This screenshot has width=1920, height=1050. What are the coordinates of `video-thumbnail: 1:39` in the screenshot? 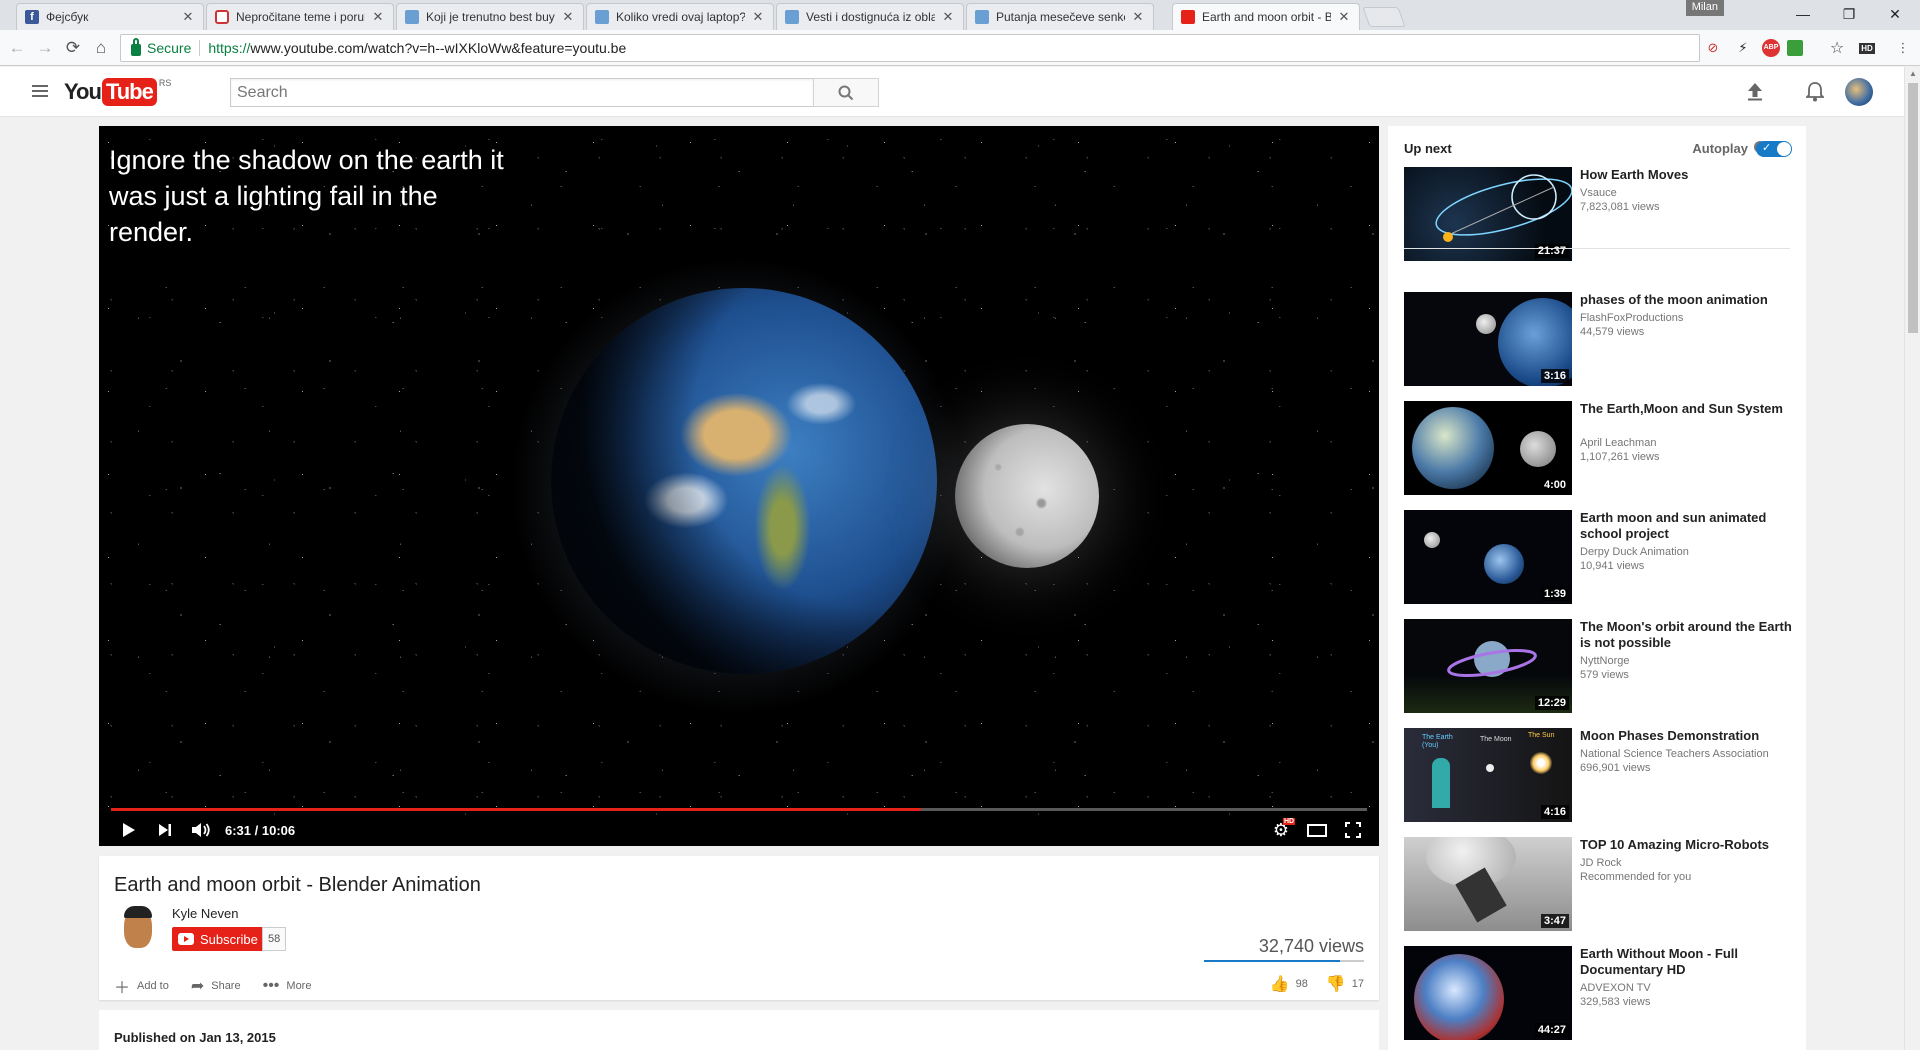 It's located at (1488, 557).